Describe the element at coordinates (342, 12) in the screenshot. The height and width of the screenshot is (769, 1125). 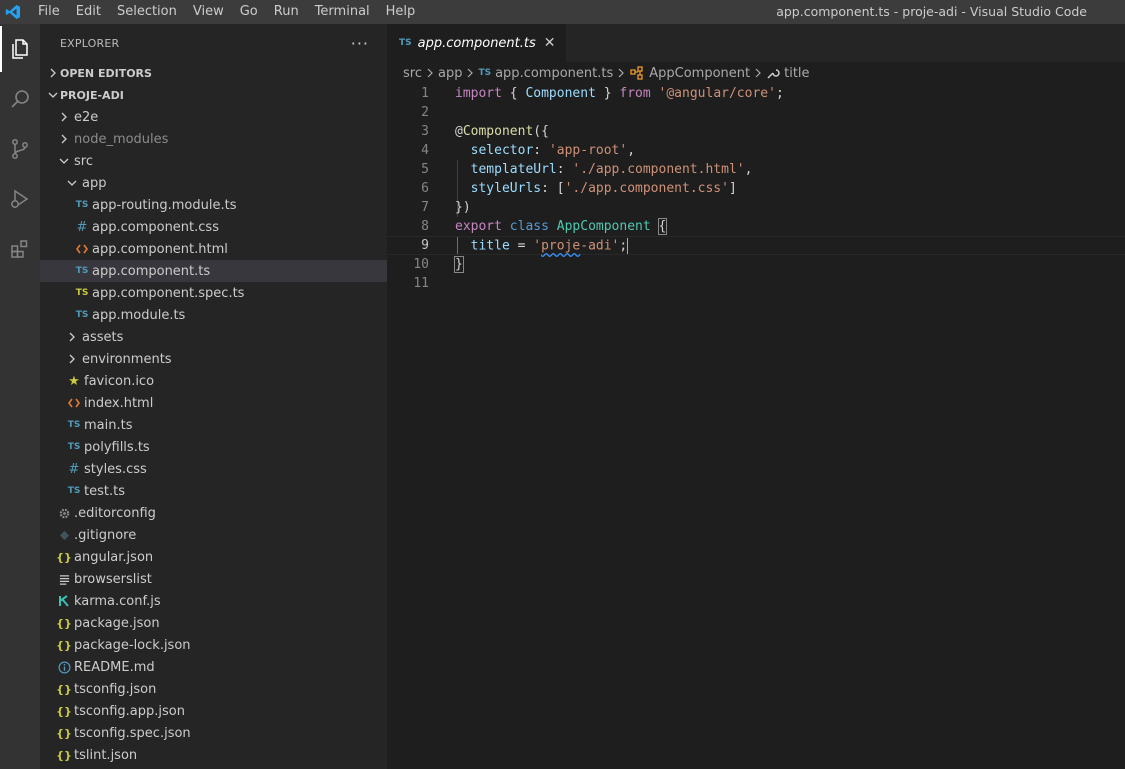
I see `menu-terminal: Terminal` at that location.